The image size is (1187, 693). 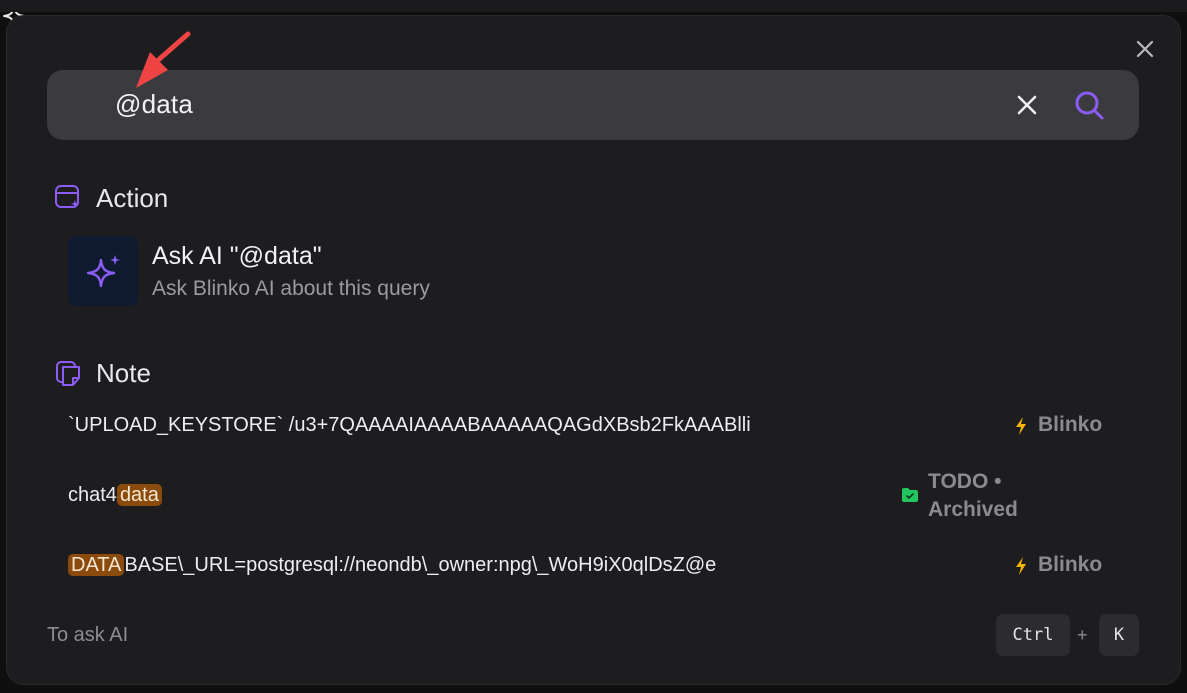 What do you see at coordinates (973, 510) in the screenshot?
I see `tag-archived: Archived` at bounding box center [973, 510].